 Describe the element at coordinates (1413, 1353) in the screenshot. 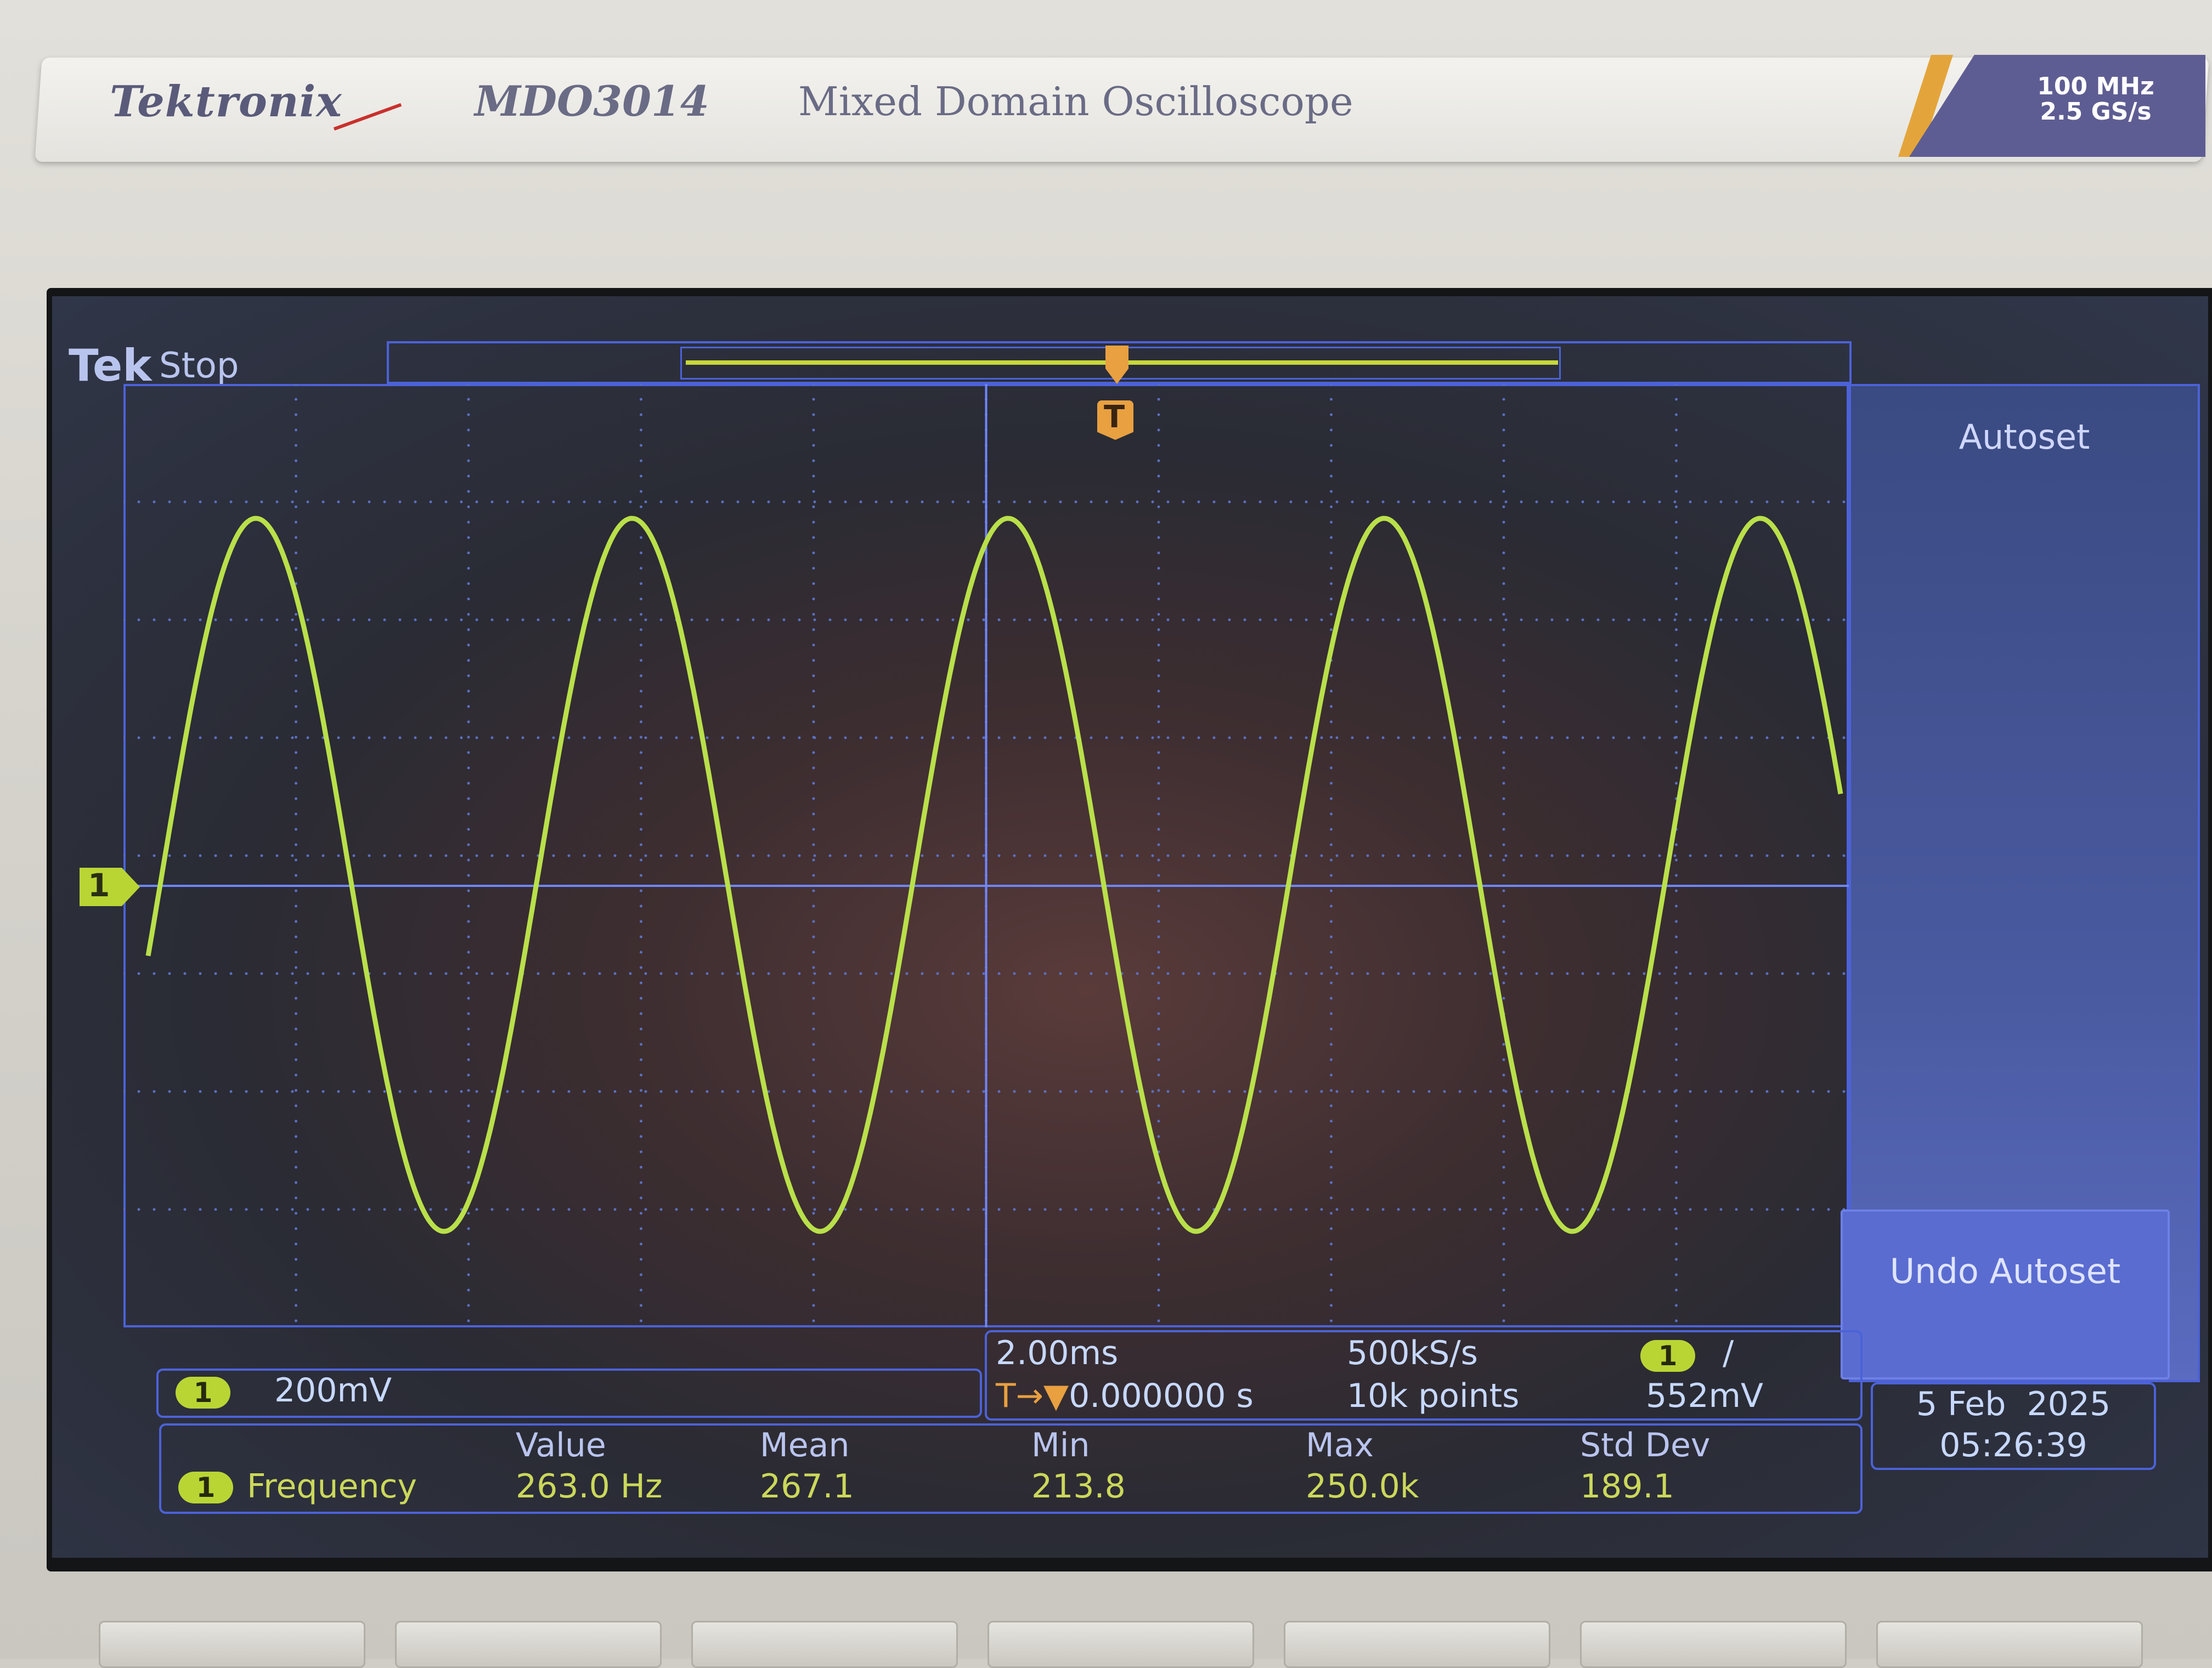

I see `sample-rate: 500kS/s` at that location.